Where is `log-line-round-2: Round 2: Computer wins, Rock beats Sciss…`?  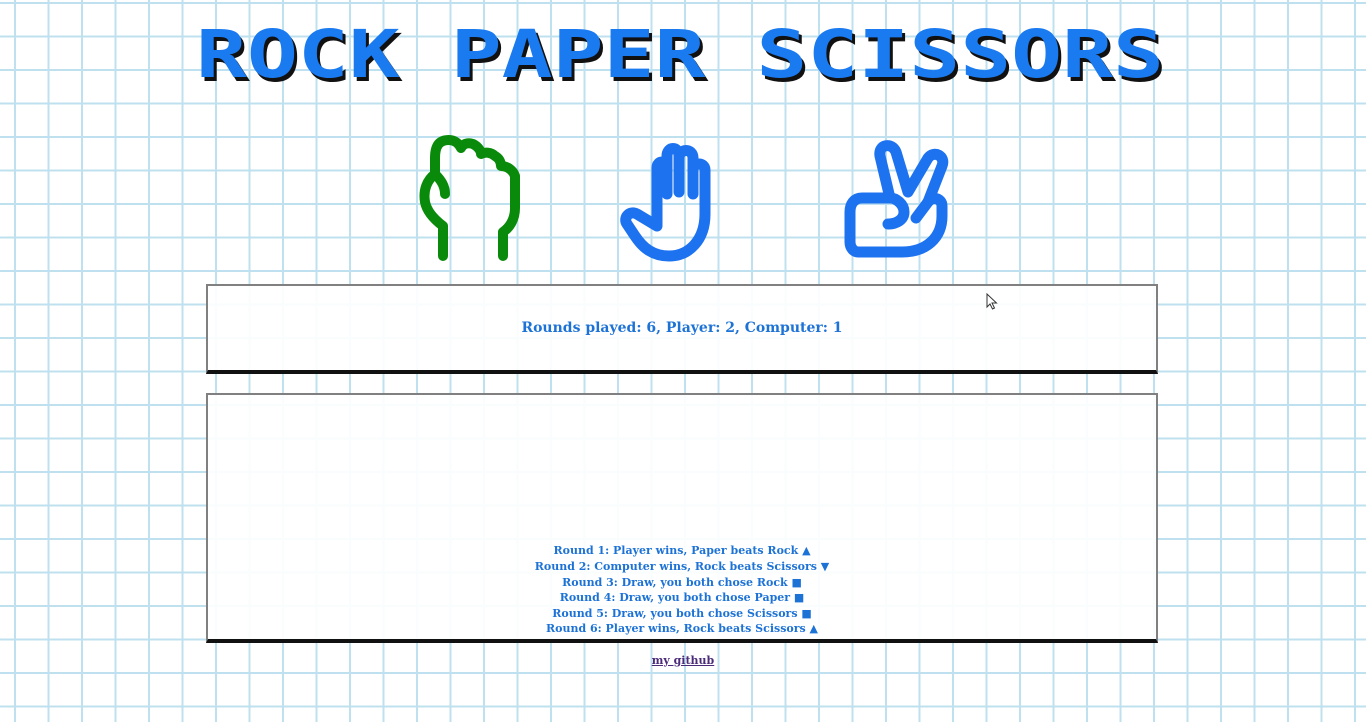
log-line-round-2: Round 2: Computer wins, Rock beats Sciss… is located at coordinates (682, 567).